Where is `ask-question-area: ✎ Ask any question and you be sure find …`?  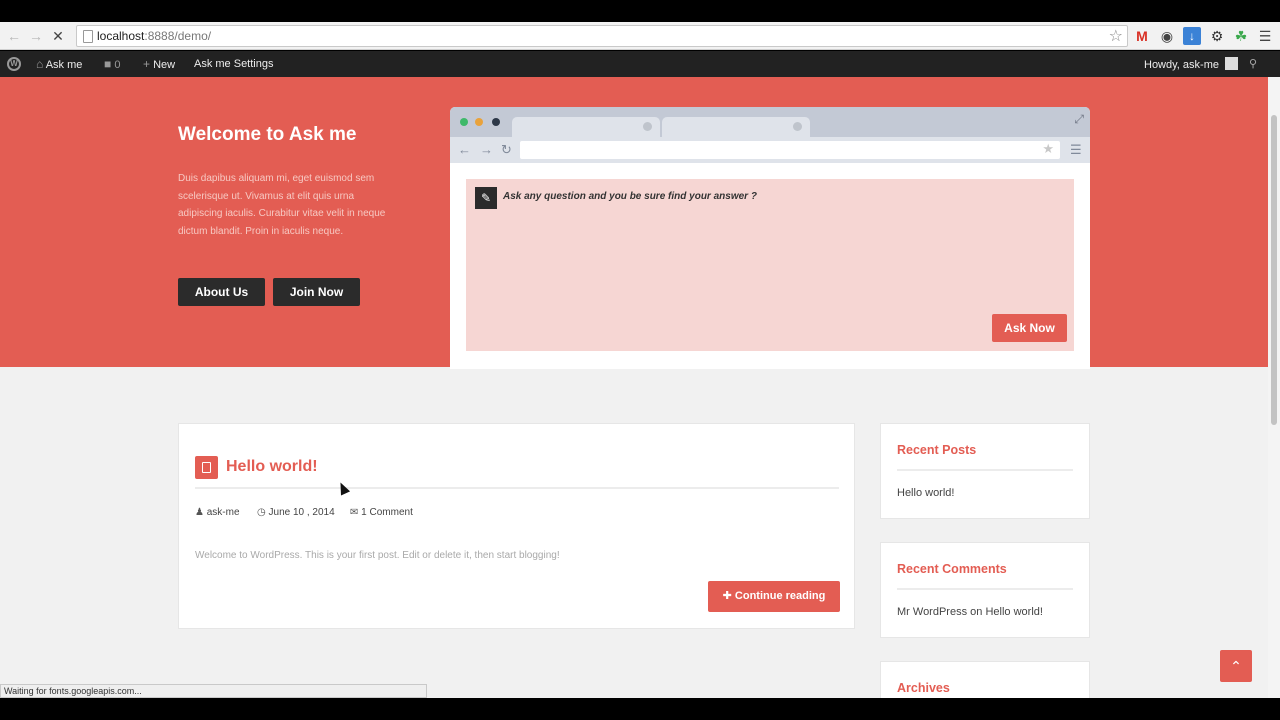 ask-question-area: ✎ Ask any question and you be sure find … is located at coordinates (770, 265).